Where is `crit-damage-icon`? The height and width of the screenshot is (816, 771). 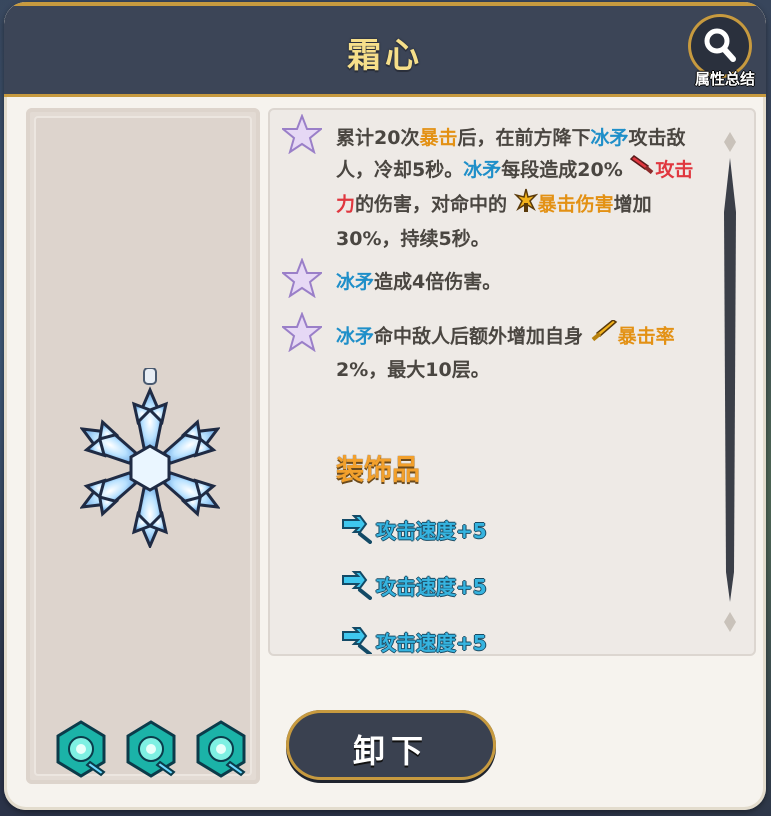 crit-damage-icon is located at coordinates (526, 205).